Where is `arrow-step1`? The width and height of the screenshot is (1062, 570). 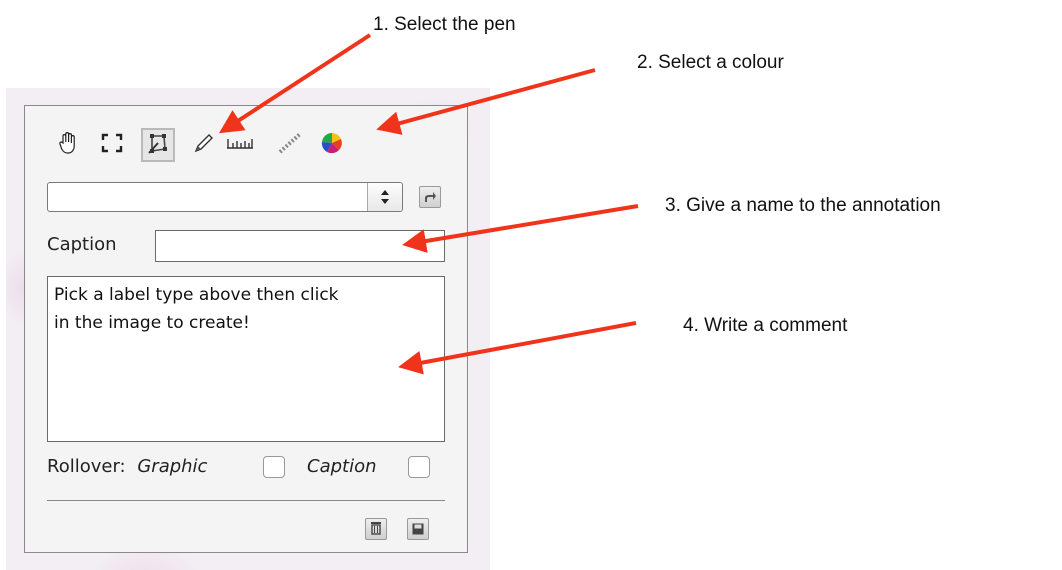 arrow-step1 is located at coordinates (295, 83).